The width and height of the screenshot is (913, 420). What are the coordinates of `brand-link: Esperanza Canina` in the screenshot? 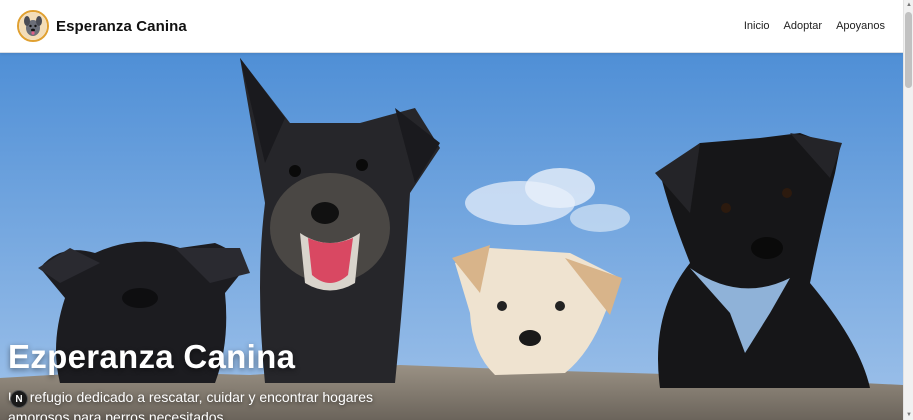 It's located at (102, 26).